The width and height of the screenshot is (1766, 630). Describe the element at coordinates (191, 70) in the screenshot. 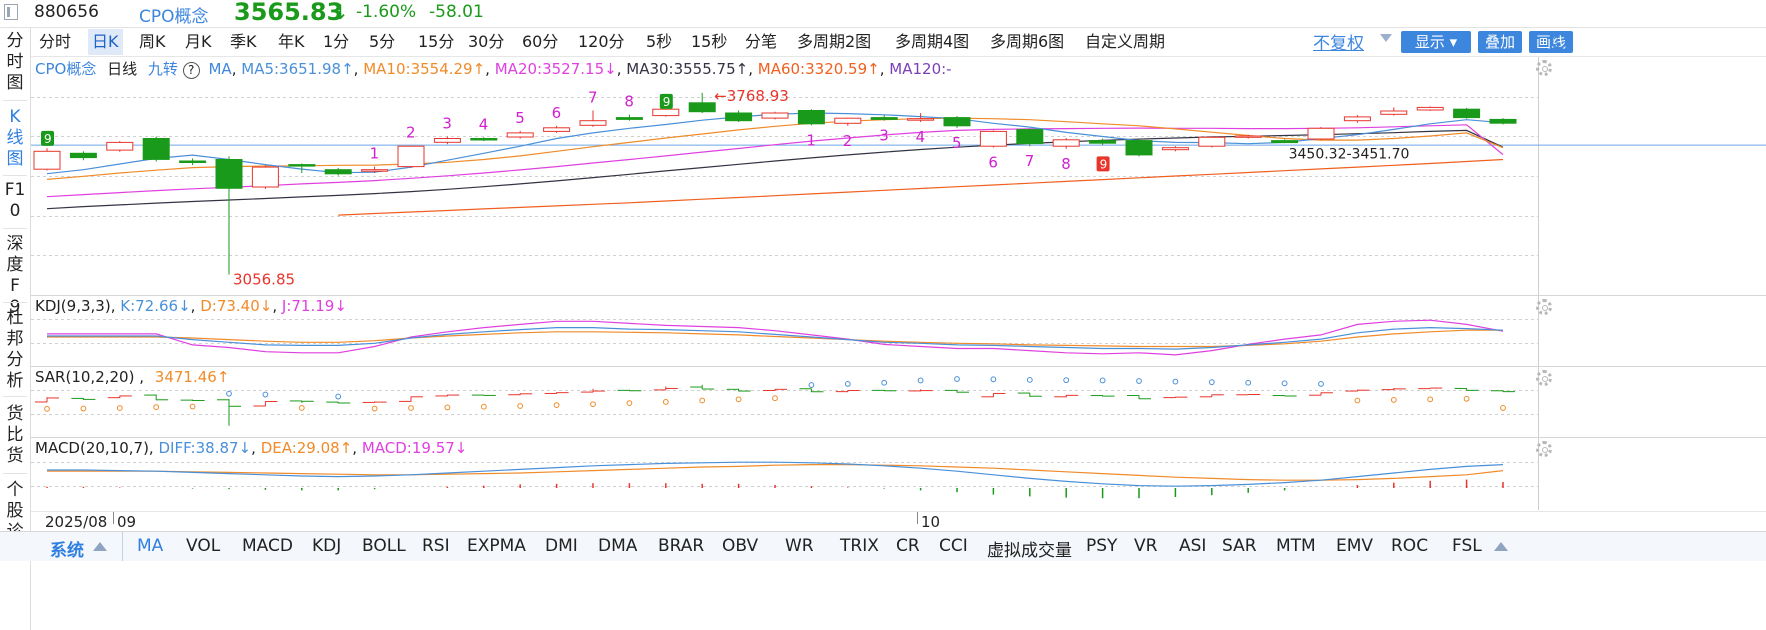

I see `help-icon: ?` at that location.